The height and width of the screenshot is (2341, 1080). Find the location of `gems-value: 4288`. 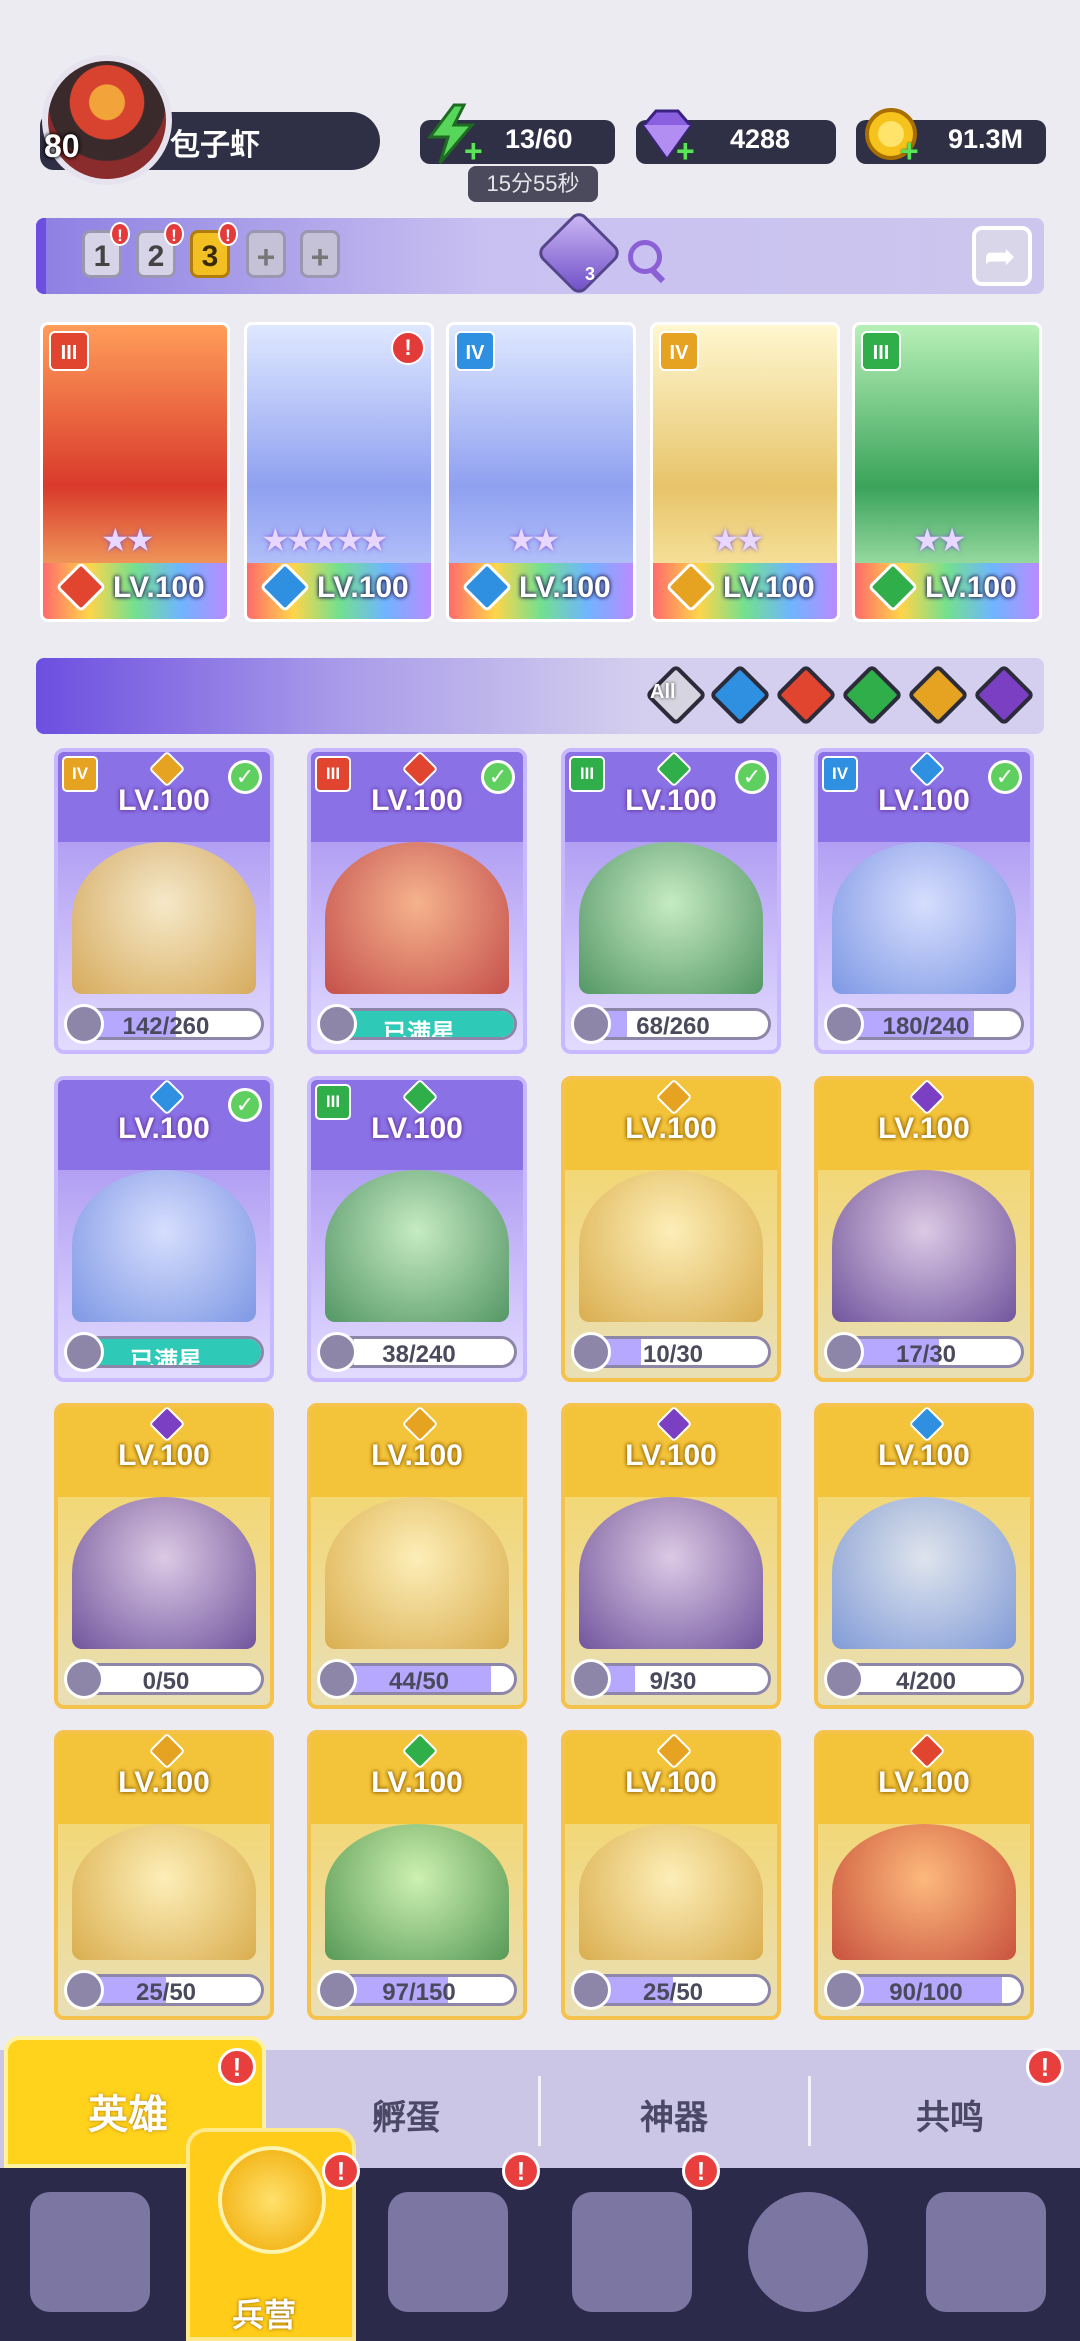

gems-value: 4288 is located at coordinates (760, 139).